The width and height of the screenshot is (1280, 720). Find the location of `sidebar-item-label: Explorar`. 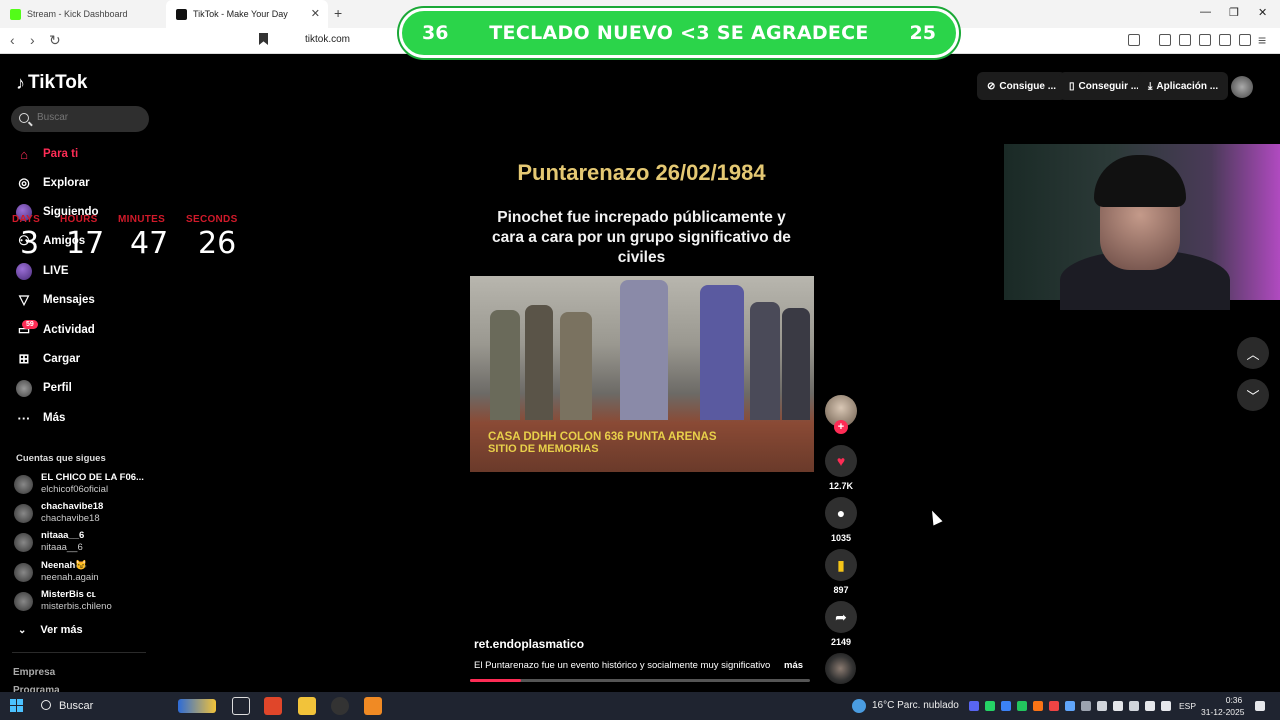

sidebar-item-label: Explorar is located at coordinates (66, 183).